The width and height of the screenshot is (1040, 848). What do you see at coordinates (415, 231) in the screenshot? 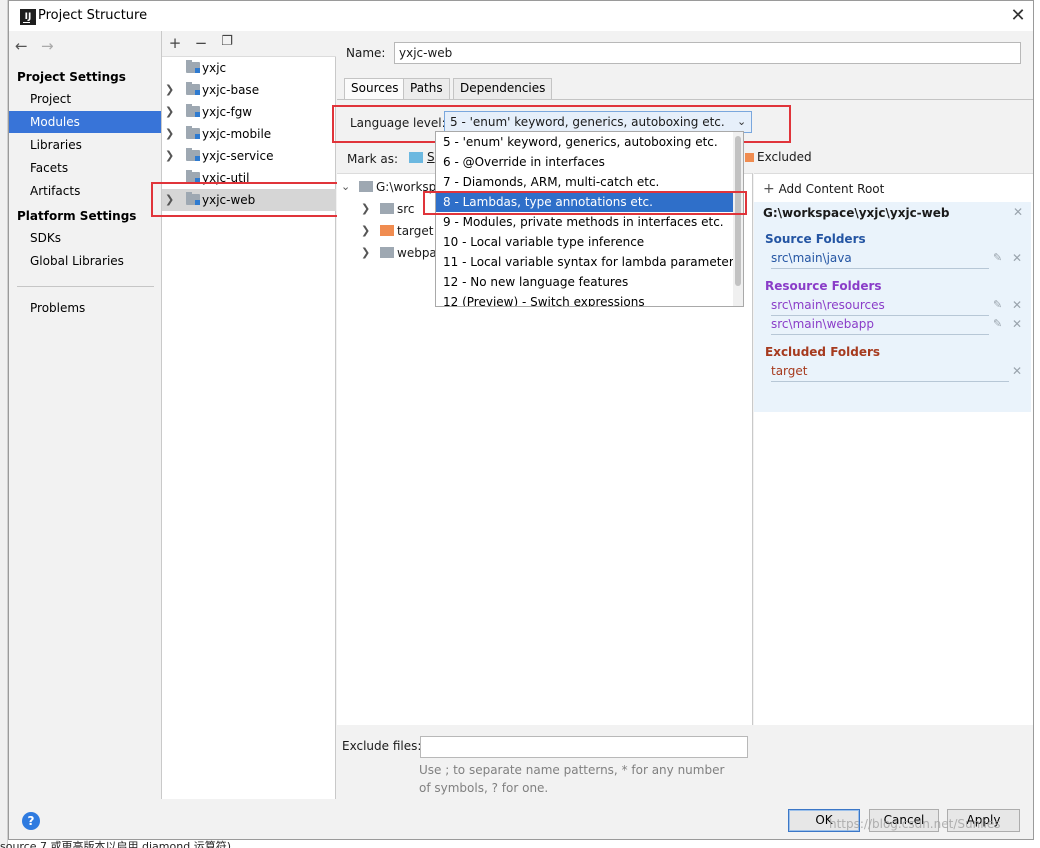
I see `tree-label: target` at bounding box center [415, 231].